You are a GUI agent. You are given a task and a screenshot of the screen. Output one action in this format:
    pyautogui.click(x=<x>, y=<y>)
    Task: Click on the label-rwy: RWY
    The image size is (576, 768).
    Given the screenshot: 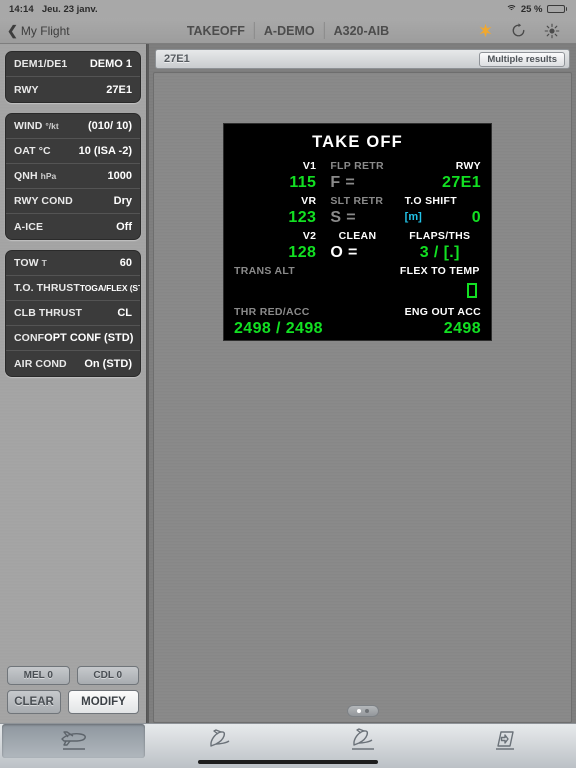 What is the action you would take?
    pyautogui.click(x=468, y=166)
    